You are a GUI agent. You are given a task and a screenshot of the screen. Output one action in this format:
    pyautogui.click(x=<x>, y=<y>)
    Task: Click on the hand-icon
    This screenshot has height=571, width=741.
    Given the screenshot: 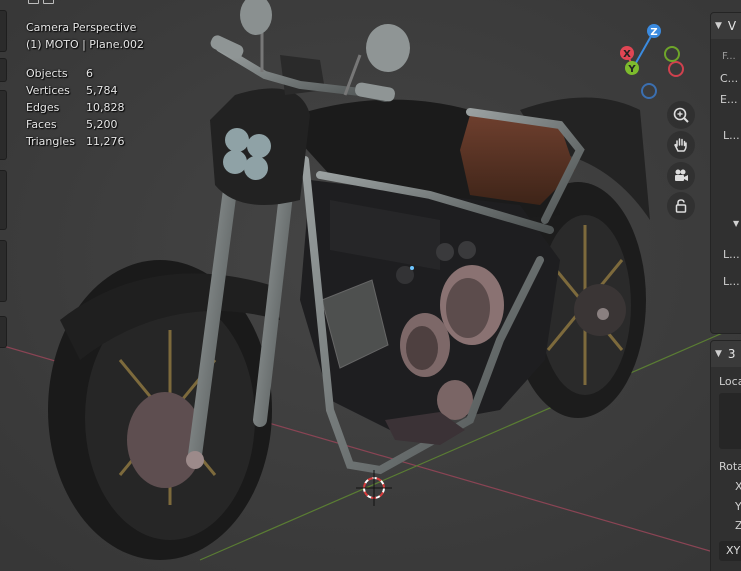 What is the action you would take?
    pyautogui.click(x=680, y=145)
    